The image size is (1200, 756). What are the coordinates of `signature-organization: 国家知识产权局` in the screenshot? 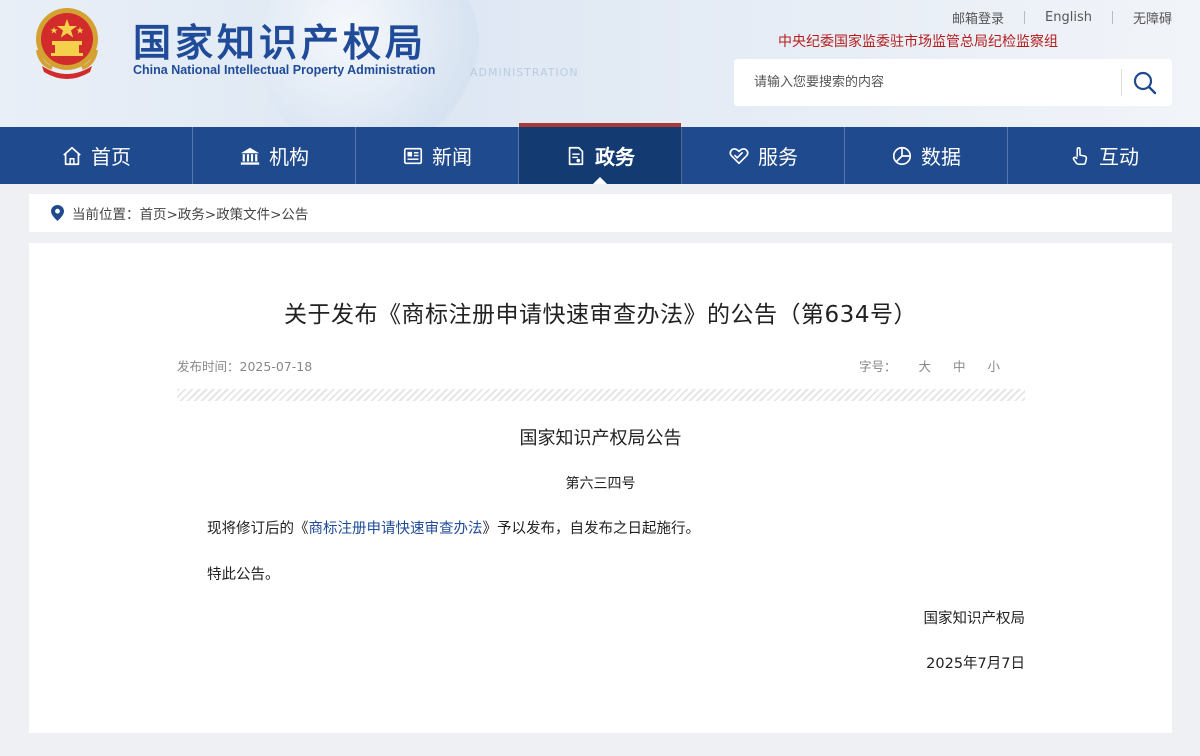 It's located at (974, 619).